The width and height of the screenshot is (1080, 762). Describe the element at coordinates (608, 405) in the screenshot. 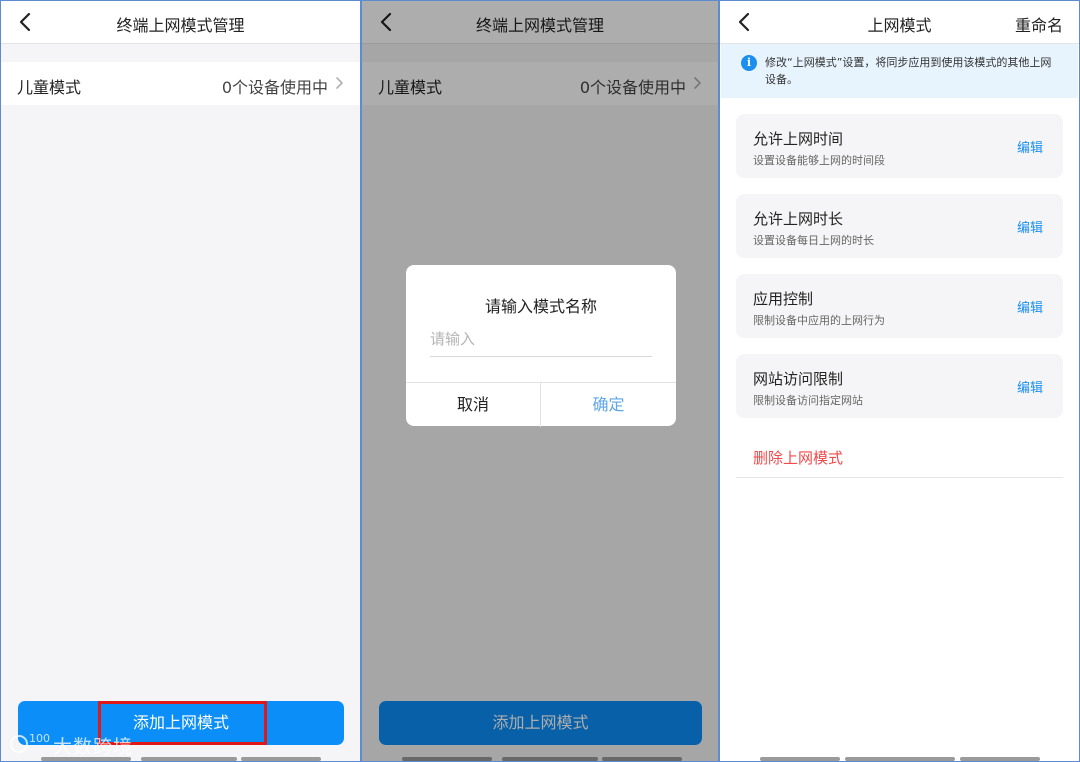

I see `confirm-button: 确定` at that location.